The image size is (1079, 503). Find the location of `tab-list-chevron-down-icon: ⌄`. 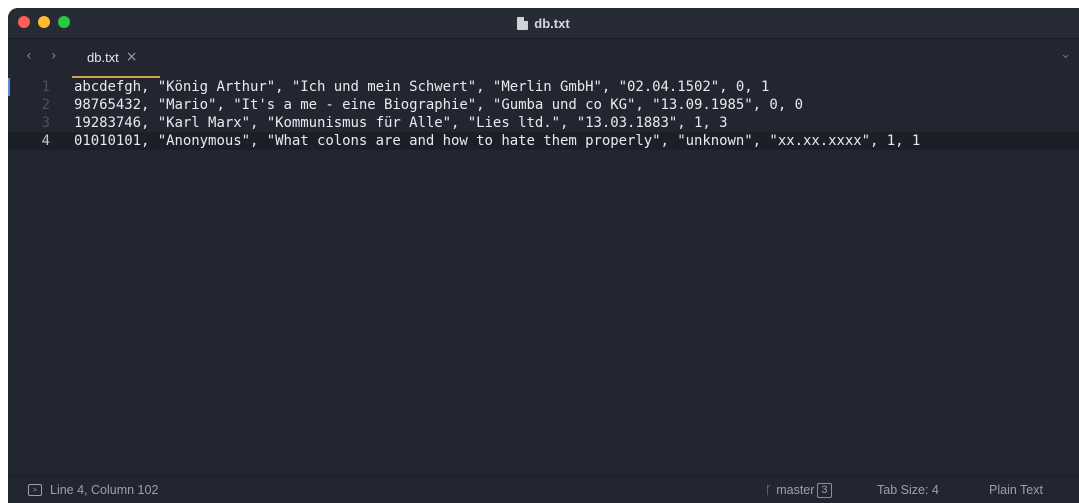

tab-list-chevron-down-icon: ⌄ is located at coordinates (1065, 54).